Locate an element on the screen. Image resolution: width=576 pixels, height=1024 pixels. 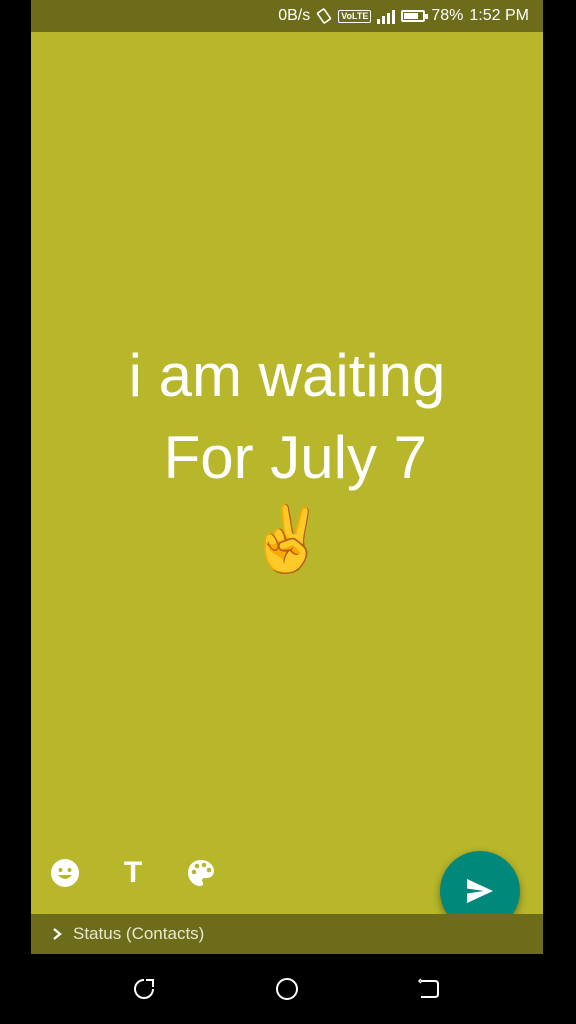
battery-icon is located at coordinates (415, 16).